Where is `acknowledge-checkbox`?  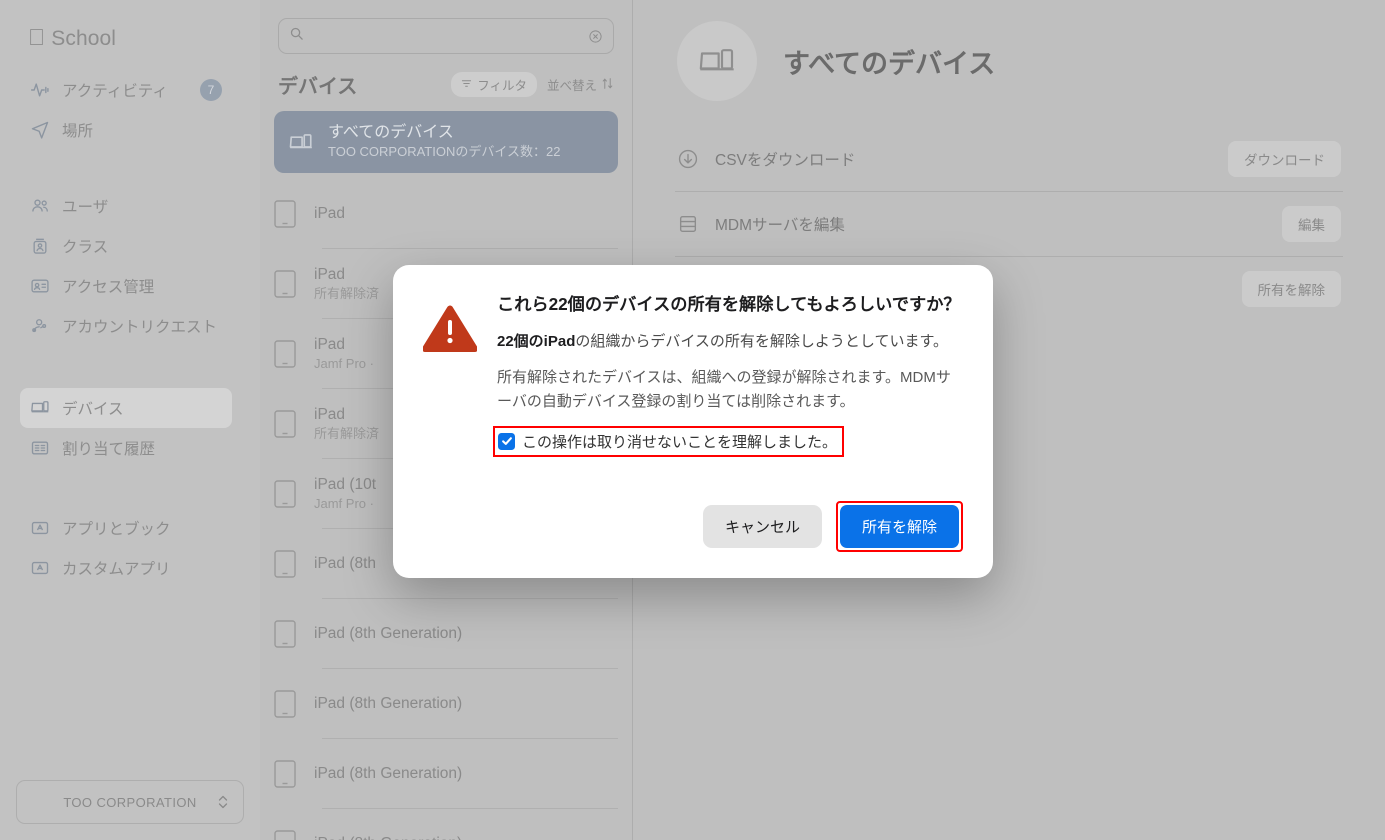
acknowledge-checkbox is located at coordinates (506, 441).